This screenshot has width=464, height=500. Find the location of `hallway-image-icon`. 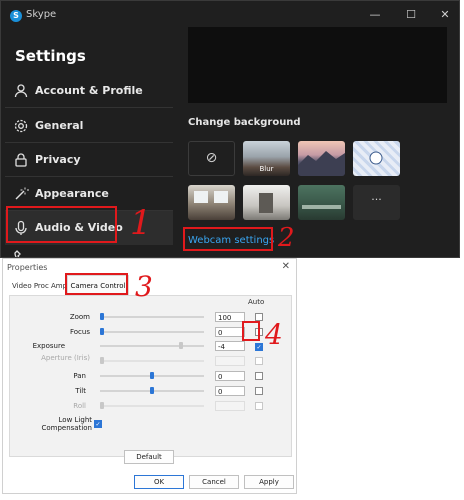

hallway-image-icon is located at coordinates (266, 203).